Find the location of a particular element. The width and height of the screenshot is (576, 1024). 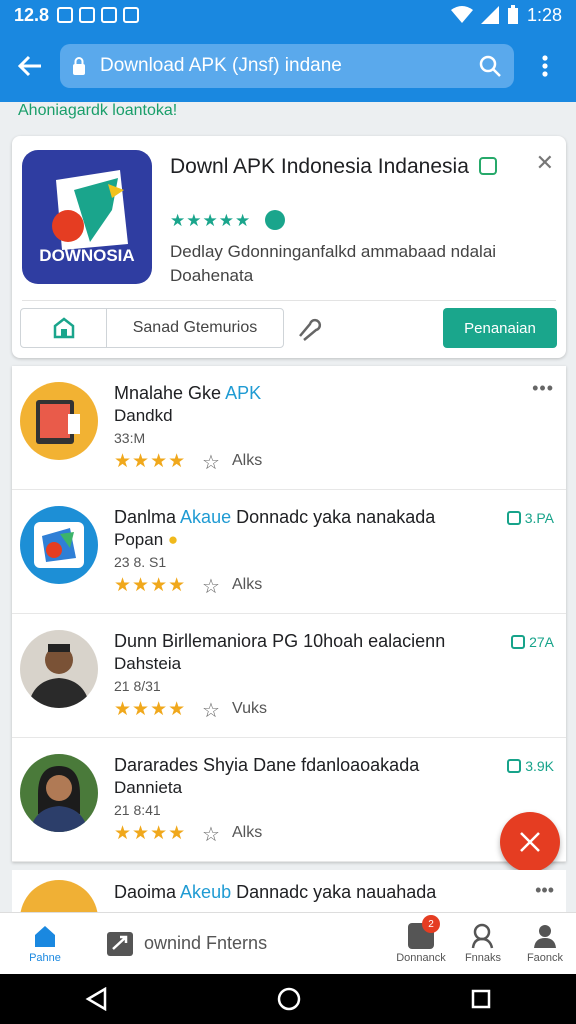

notification-icons is located at coordinates (98, 15).